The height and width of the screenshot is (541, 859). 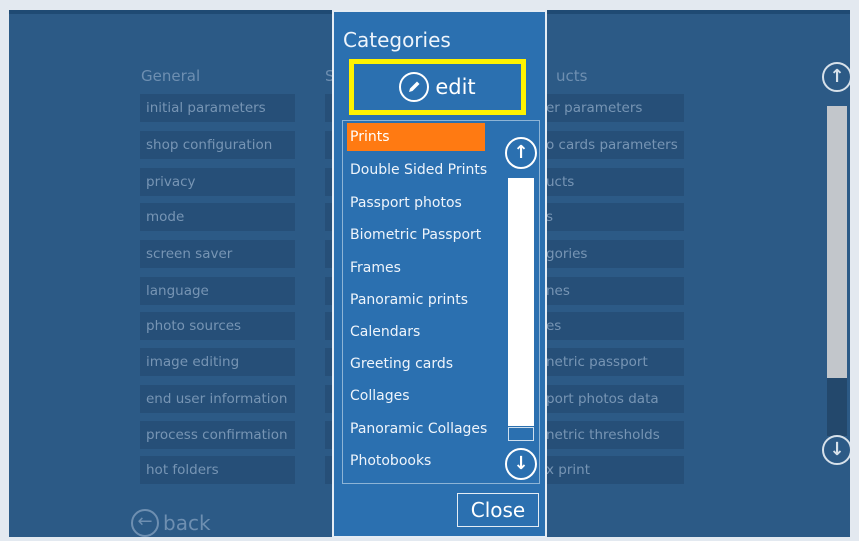 What do you see at coordinates (217, 108) in the screenshot?
I see `initial-parameters-button: initial parameters` at bounding box center [217, 108].